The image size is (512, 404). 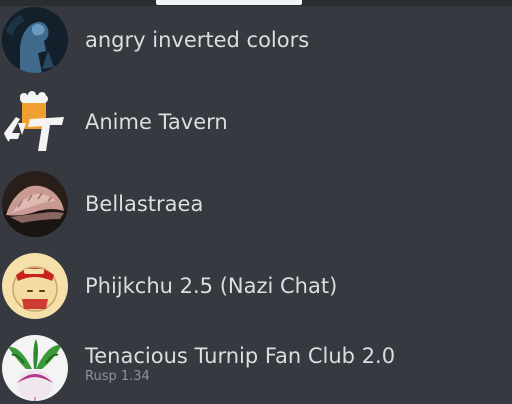 What do you see at coordinates (117, 376) in the screenshot?
I see `server-subtitle: Rusp 1.34` at bounding box center [117, 376].